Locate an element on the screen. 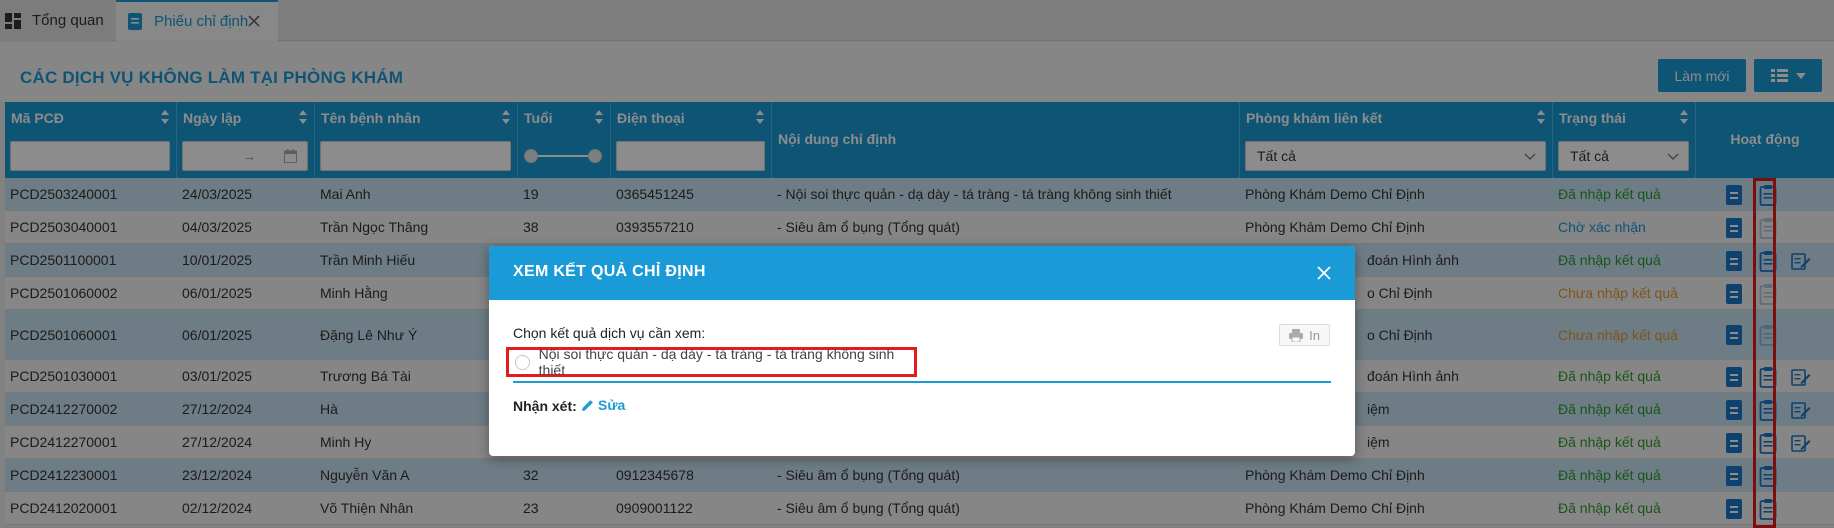  service-radio is located at coordinates (522, 362).